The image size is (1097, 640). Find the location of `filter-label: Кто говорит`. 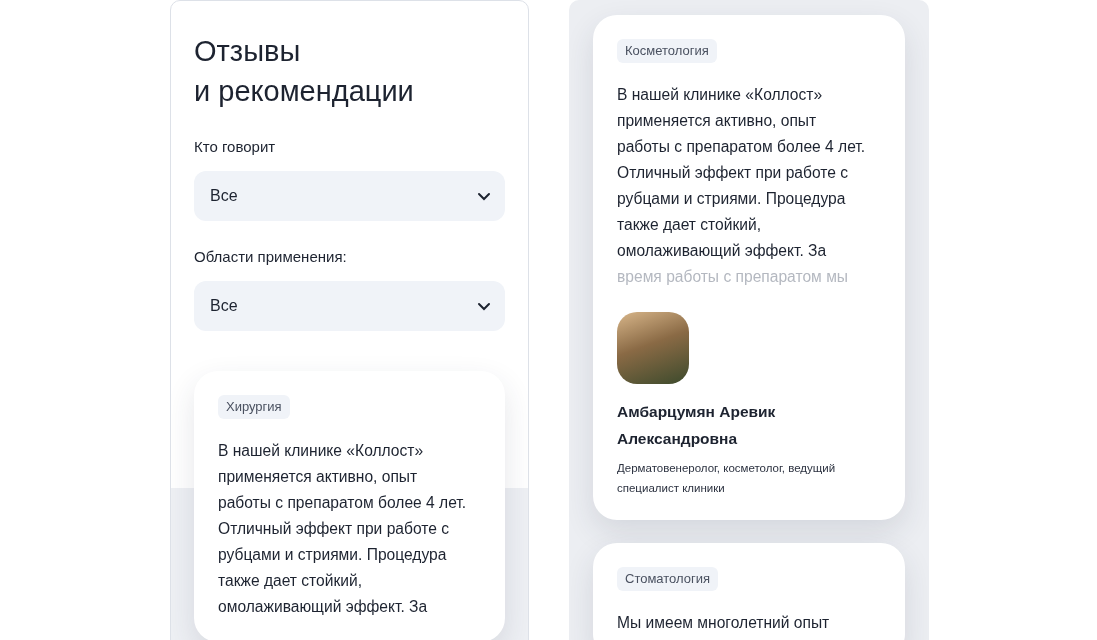

filter-label: Кто говорит is located at coordinates (235, 147).